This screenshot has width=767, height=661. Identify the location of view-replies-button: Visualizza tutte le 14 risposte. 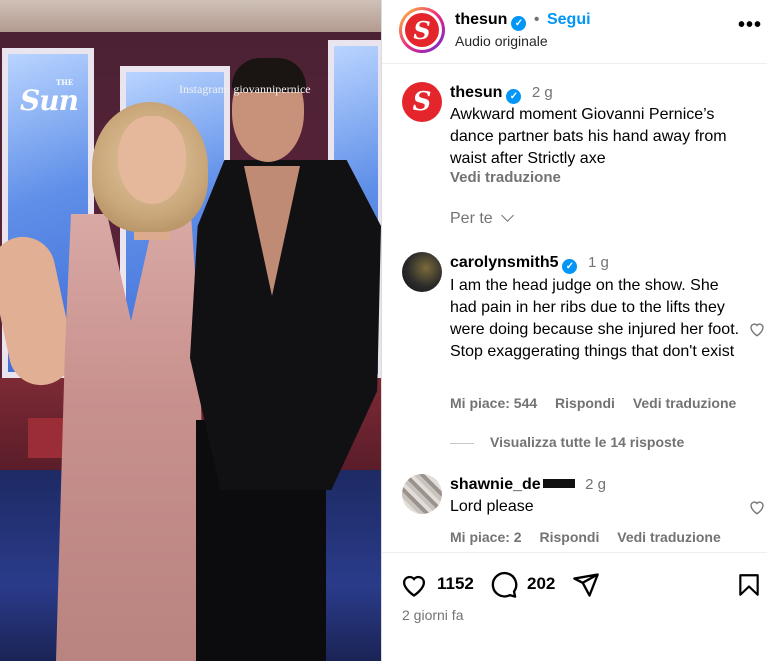
(567, 442).